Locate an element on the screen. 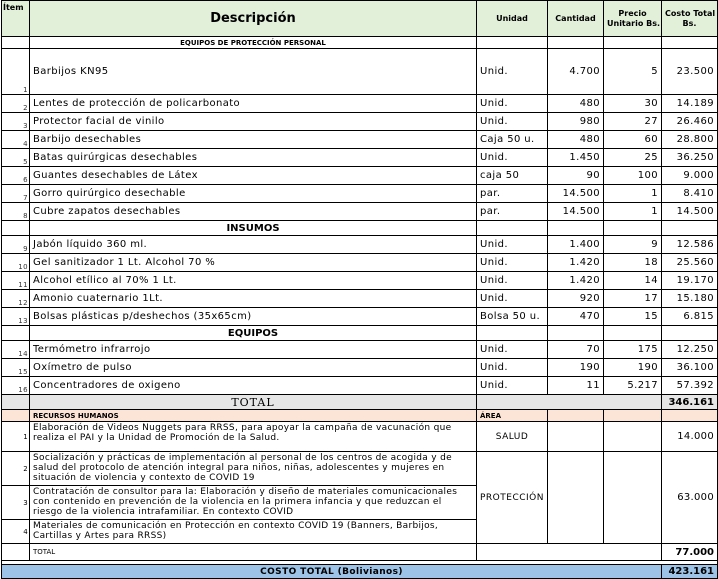 The height and width of the screenshot is (579, 718). rrhh-header: RECURSOS HUMANOS ÁREA is located at coordinates (359, 415).